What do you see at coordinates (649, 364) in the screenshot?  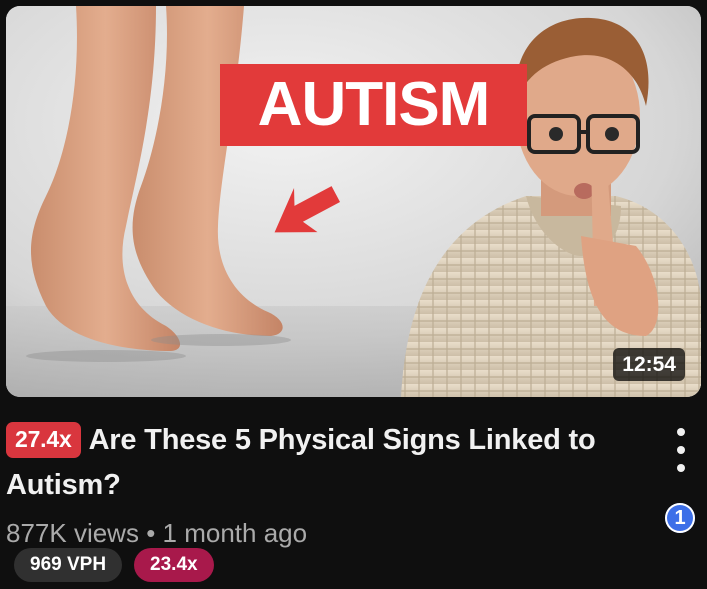 I see `duration-badge: 12:54` at bounding box center [649, 364].